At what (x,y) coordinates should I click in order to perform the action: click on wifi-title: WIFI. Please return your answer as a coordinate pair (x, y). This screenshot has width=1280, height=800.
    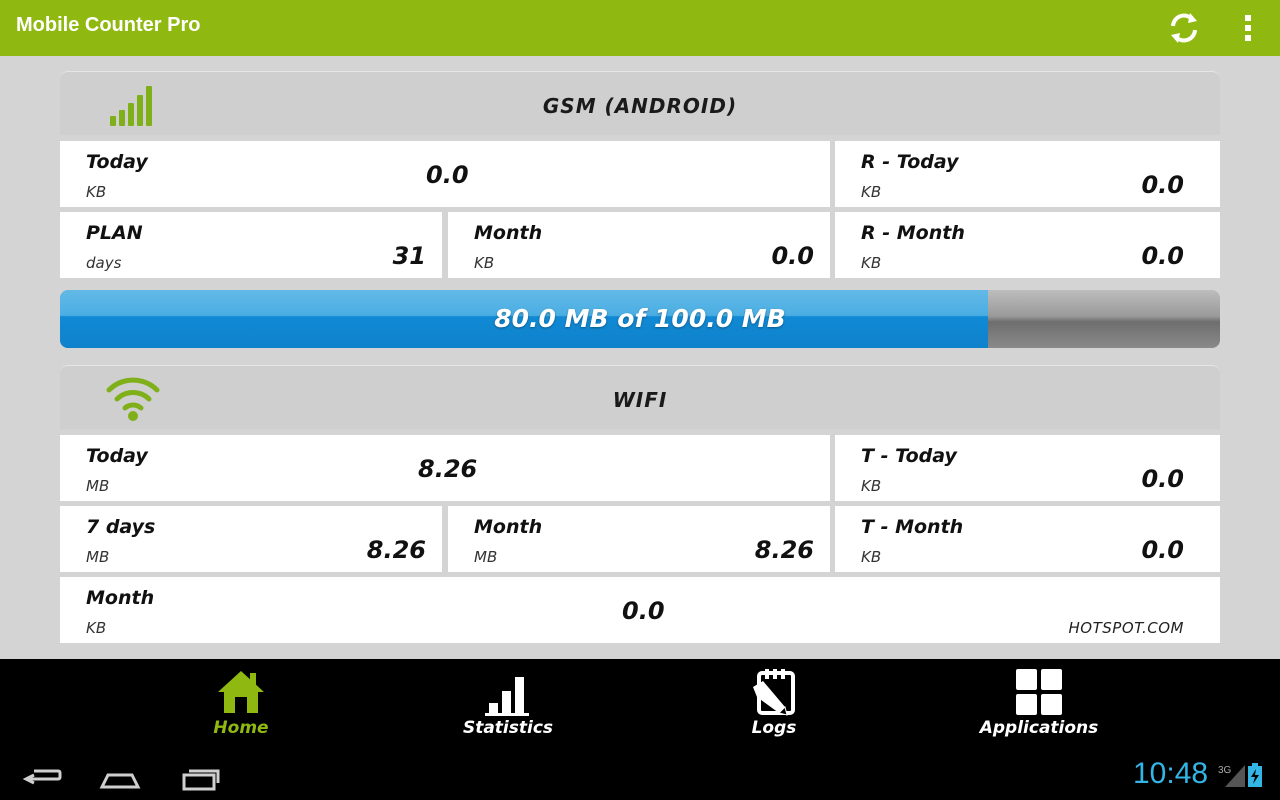
    Looking at the image, I should click on (640, 400).